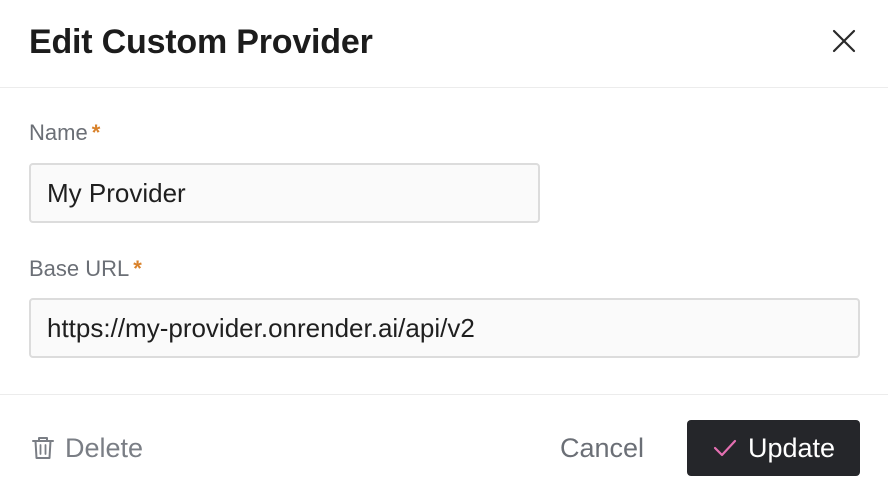  What do you see at coordinates (602, 448) in the screenshot?
I see `cancel-button: Cancel` at bounding box center [602, 448].